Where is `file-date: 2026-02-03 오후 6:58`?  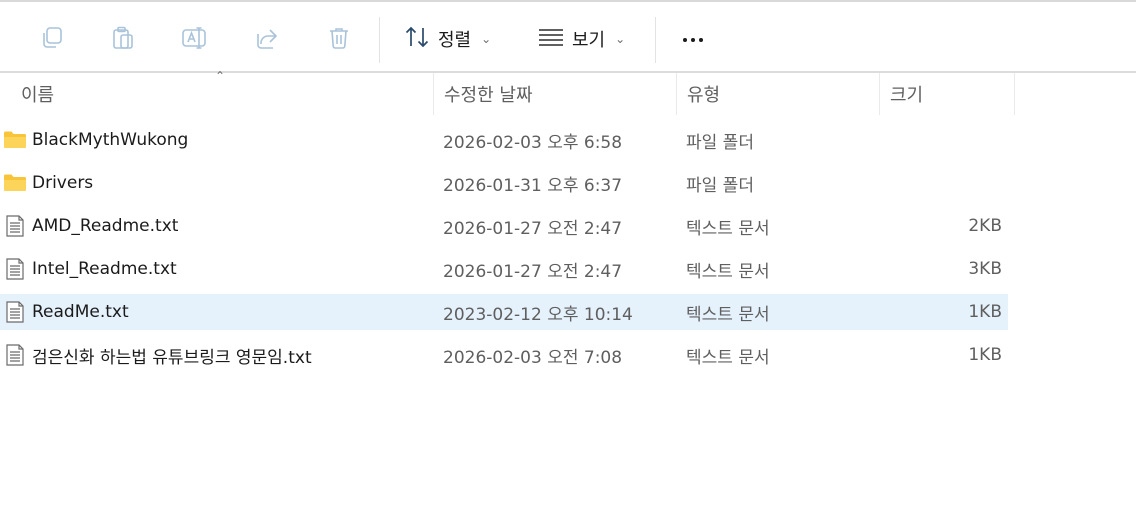
file-date: 2026-02-03 오후 6:58 is located at coordinates (533, 142).